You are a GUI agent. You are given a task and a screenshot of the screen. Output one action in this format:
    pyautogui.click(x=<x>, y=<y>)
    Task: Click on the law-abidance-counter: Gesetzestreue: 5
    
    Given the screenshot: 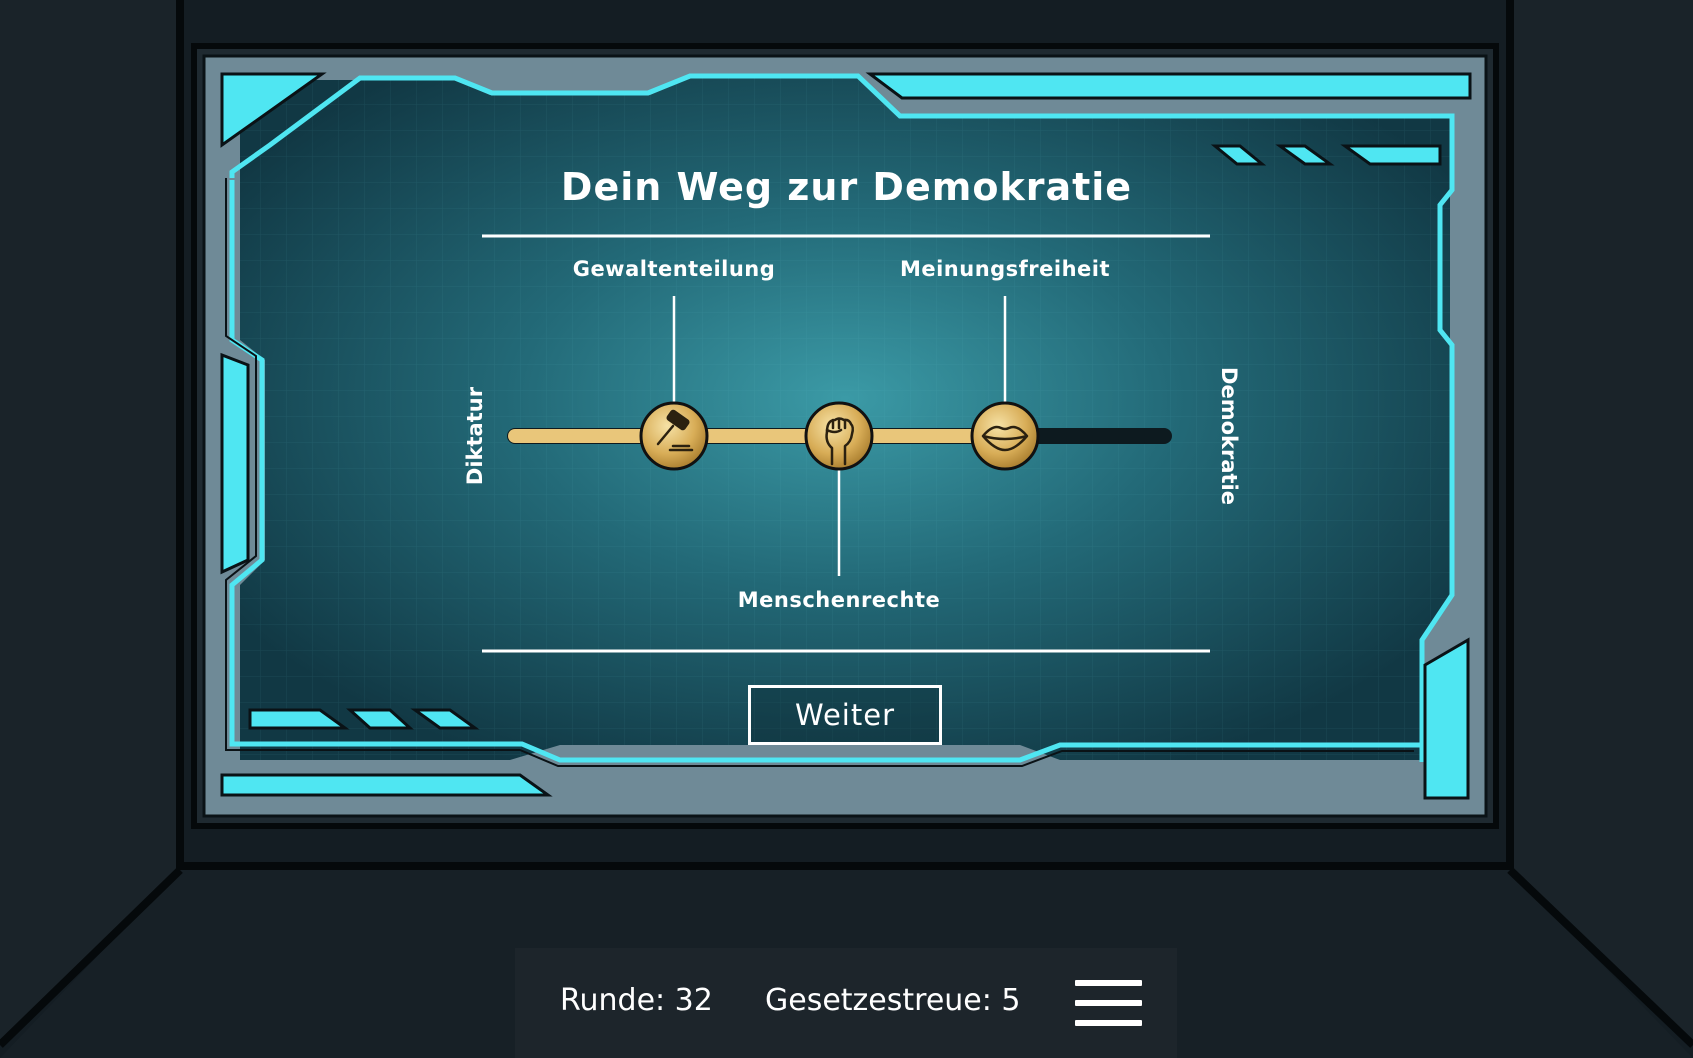 What is the action you would take?
    pyautogui.click(x=893, y=1000)
    